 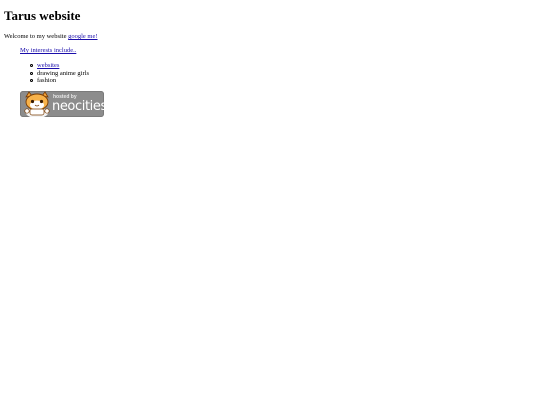 What do you see at coordinates (48, 51) in the screenshot?
I see `interests-link: My interests include..` at bounding box center [48, 51].